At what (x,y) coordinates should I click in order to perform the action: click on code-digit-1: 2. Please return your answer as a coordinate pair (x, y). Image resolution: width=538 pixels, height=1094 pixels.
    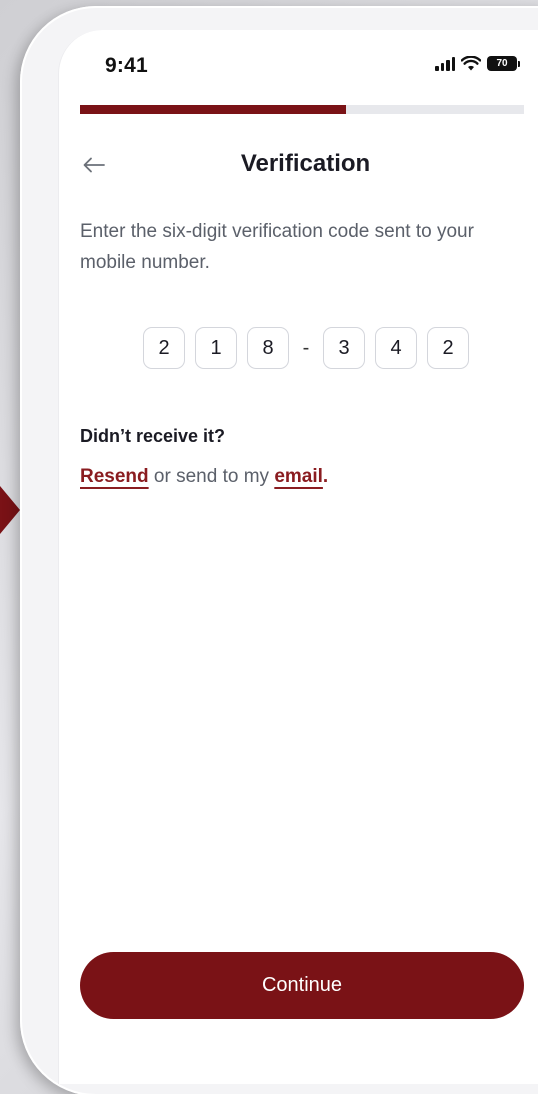
    Looking at the image, I should click on (164, 348).